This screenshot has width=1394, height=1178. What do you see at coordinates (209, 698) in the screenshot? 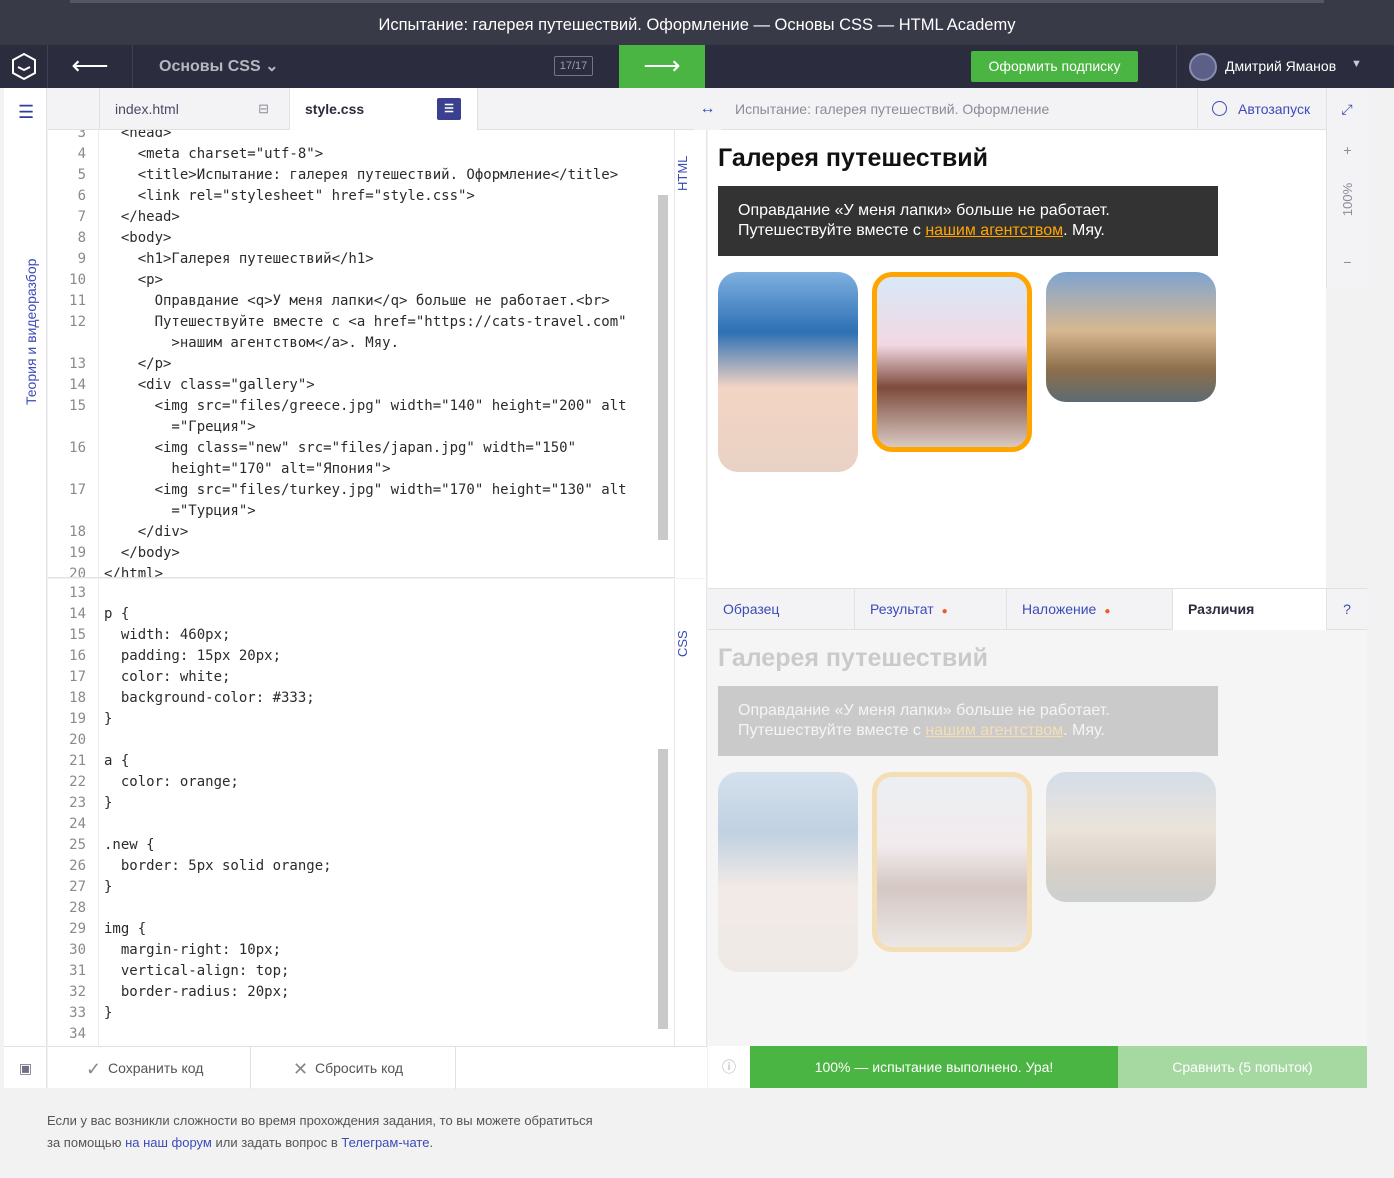
I see `code-text: background-color: #333;` at bounding box center [209, 698].